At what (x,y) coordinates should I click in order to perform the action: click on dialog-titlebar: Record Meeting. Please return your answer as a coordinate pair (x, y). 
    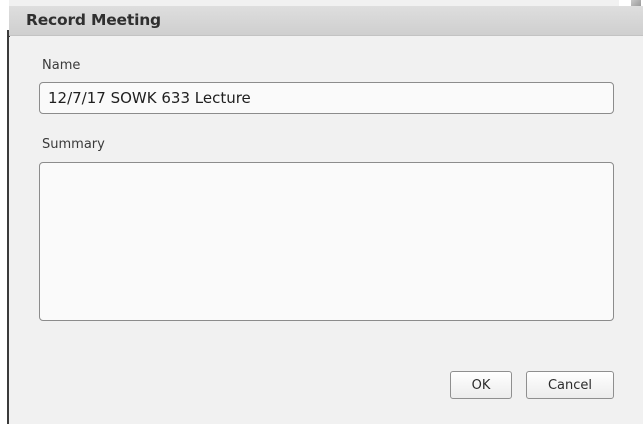
    Looking at the image, I should click on (326, 21).